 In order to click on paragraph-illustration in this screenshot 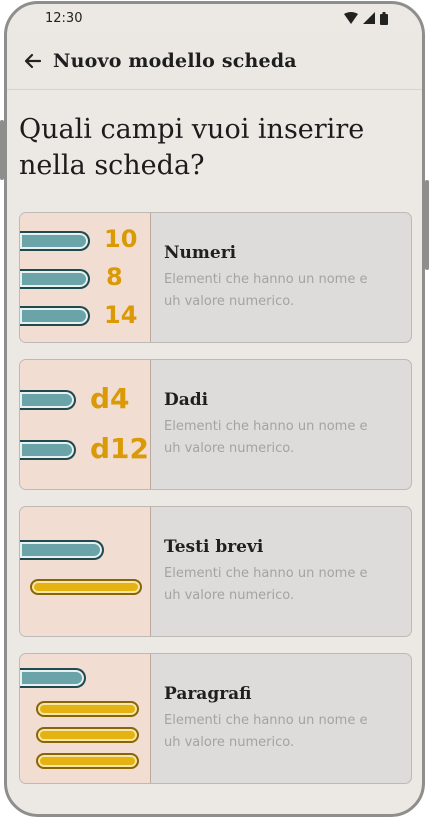, I will do `click(85, 718)`.